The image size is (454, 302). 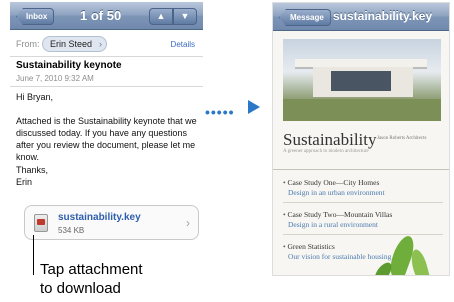 I want to click on doc-title: Sustainability, so click(x=330, y=139).